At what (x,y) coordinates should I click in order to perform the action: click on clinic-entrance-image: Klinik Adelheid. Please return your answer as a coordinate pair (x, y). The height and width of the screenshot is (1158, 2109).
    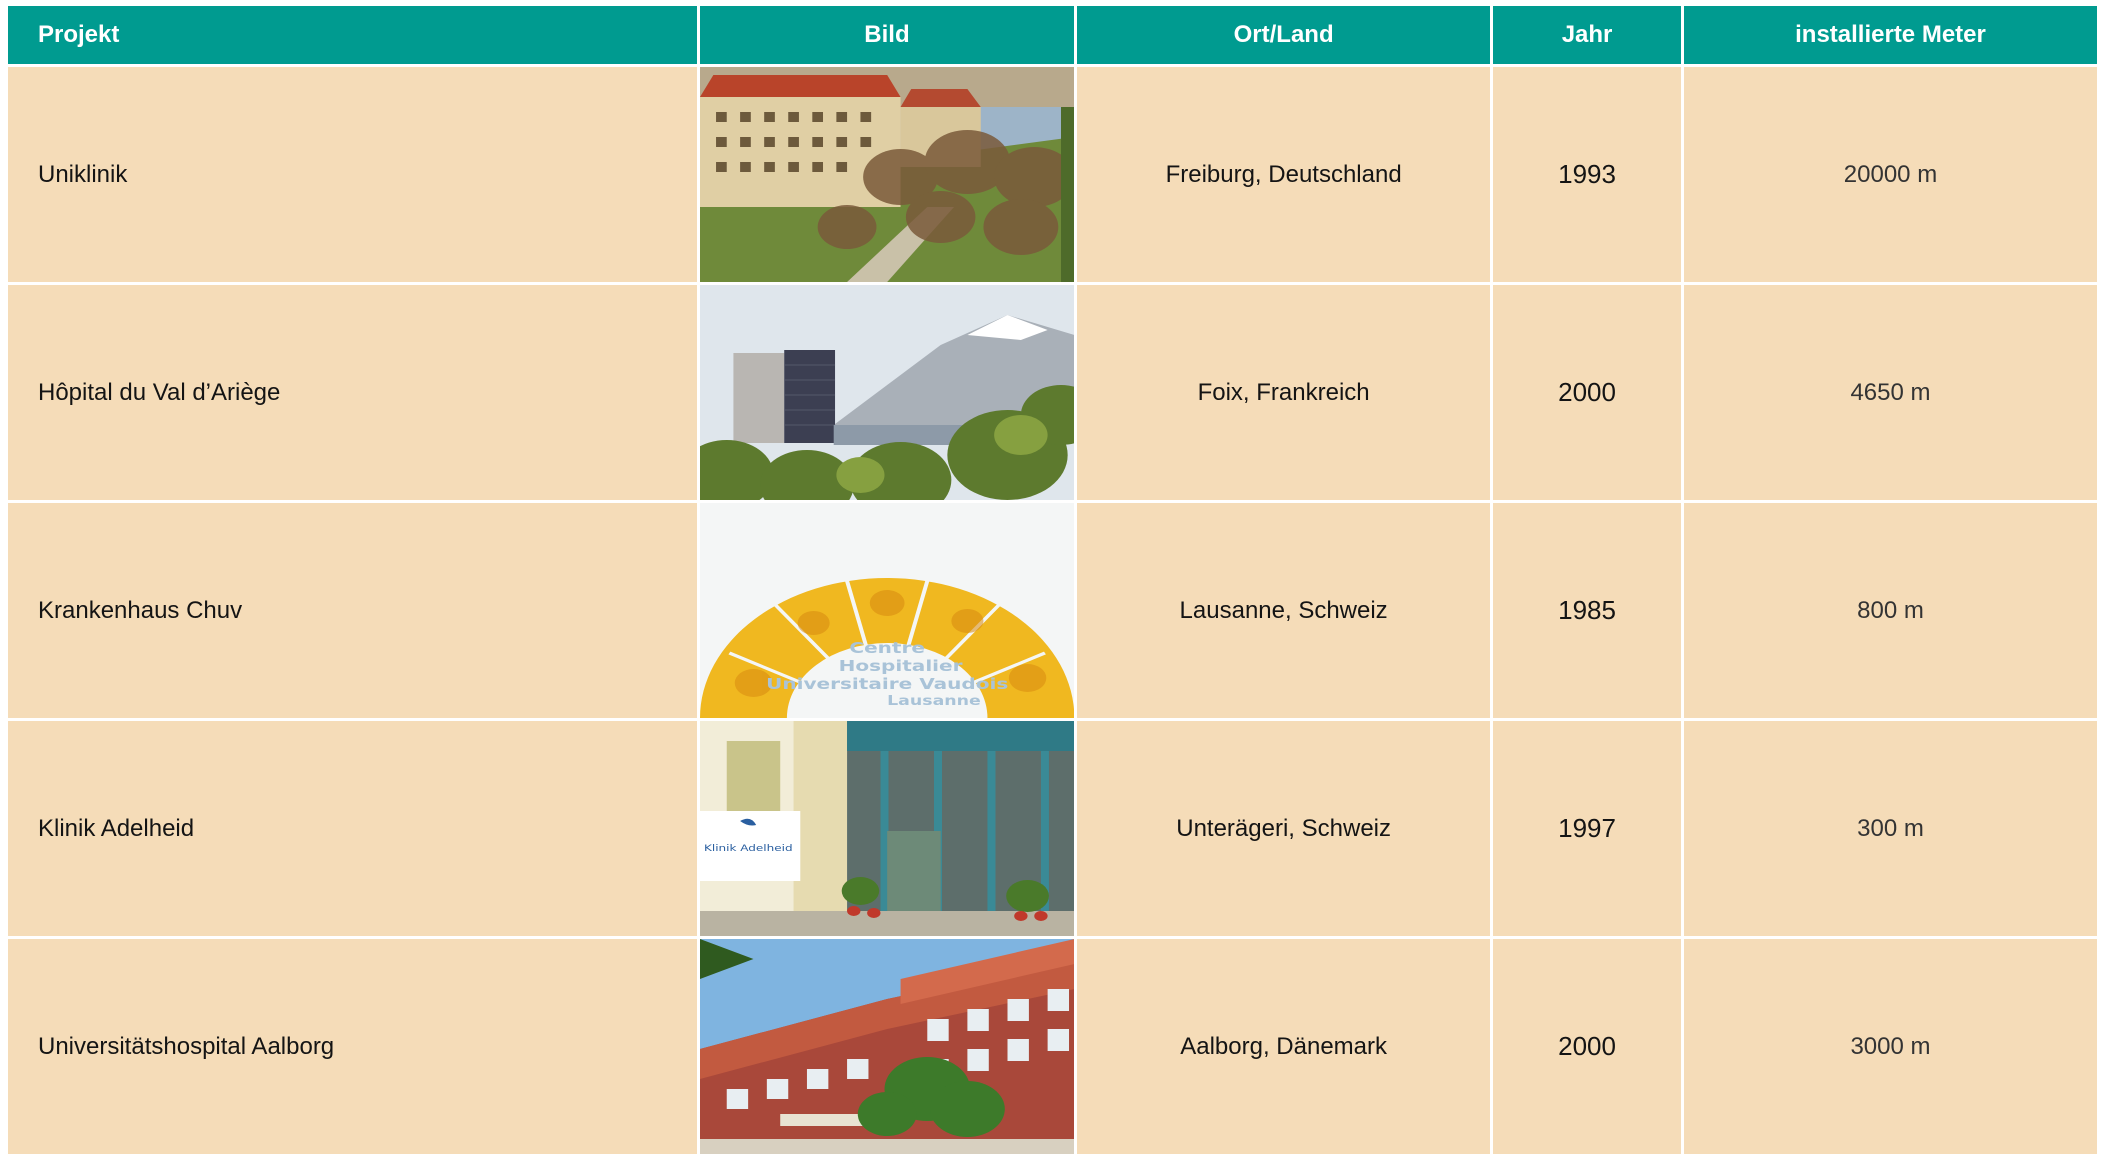
    Looking at the image, I should click on (887, 828).